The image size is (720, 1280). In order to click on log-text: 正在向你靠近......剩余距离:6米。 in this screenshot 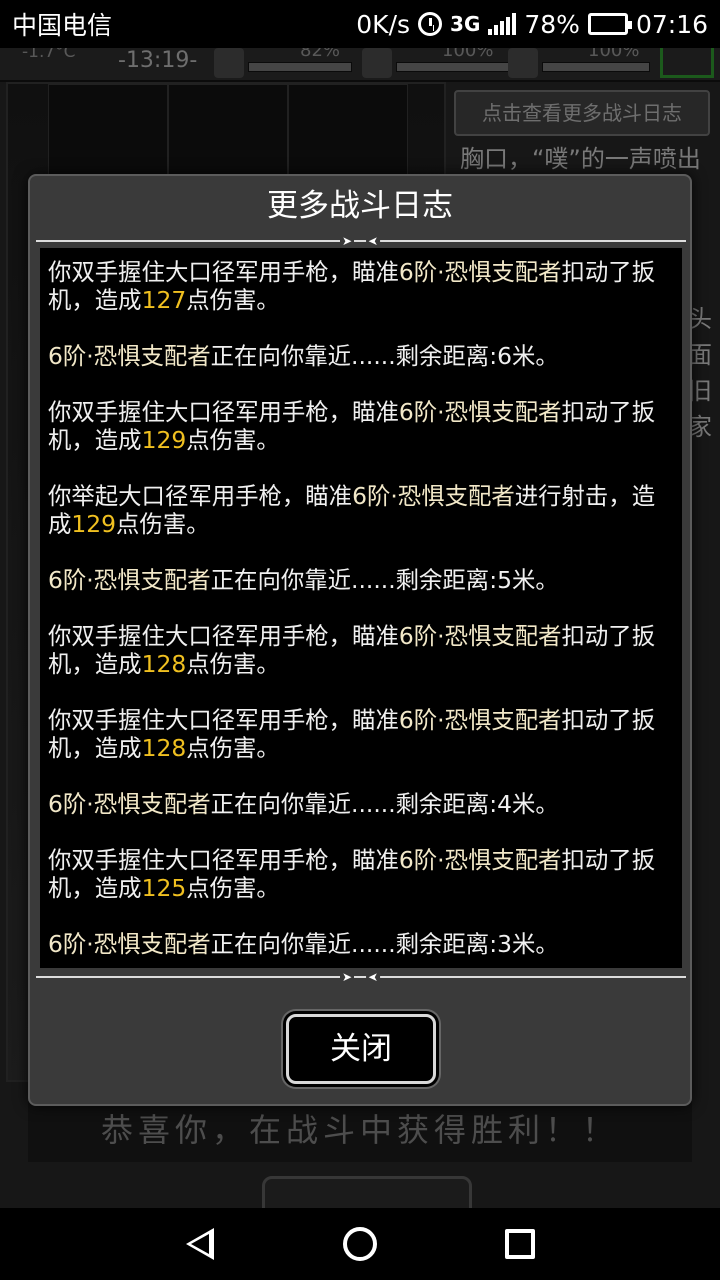, I will do `click(384, 356)`.